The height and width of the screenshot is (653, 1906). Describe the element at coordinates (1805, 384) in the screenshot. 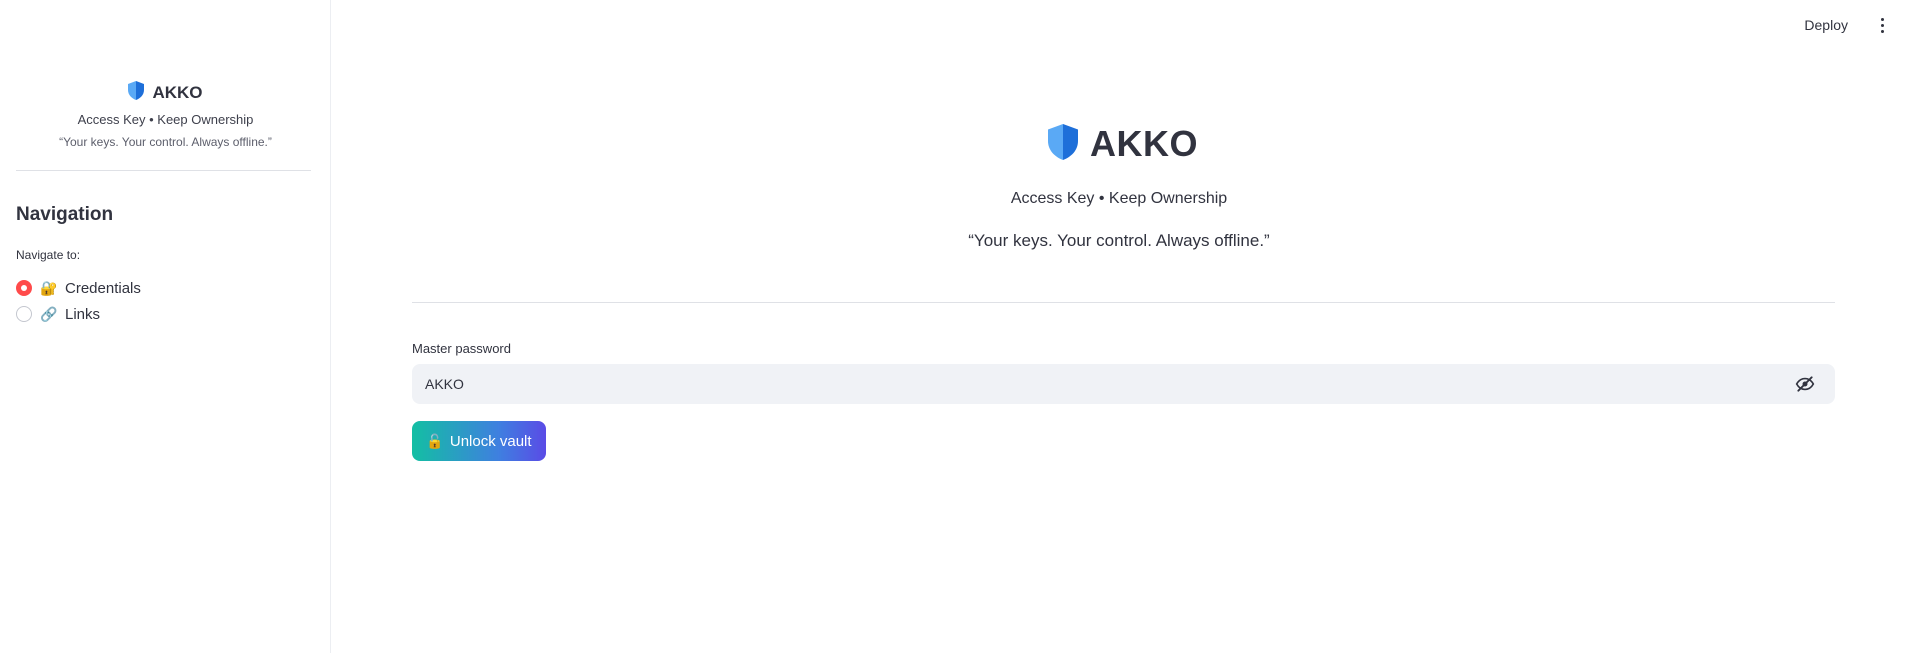

I see `eye-off-icon` at that location.